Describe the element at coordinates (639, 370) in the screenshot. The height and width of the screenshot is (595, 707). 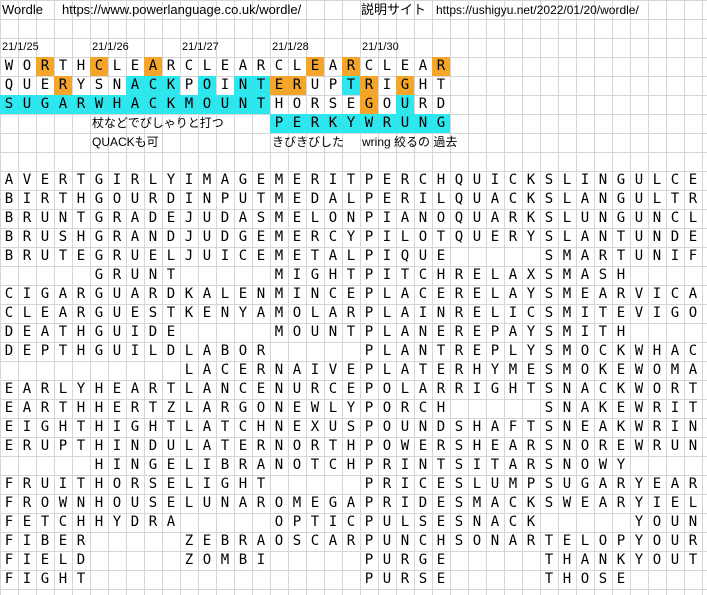
I see `letter-cell: W` at that location.